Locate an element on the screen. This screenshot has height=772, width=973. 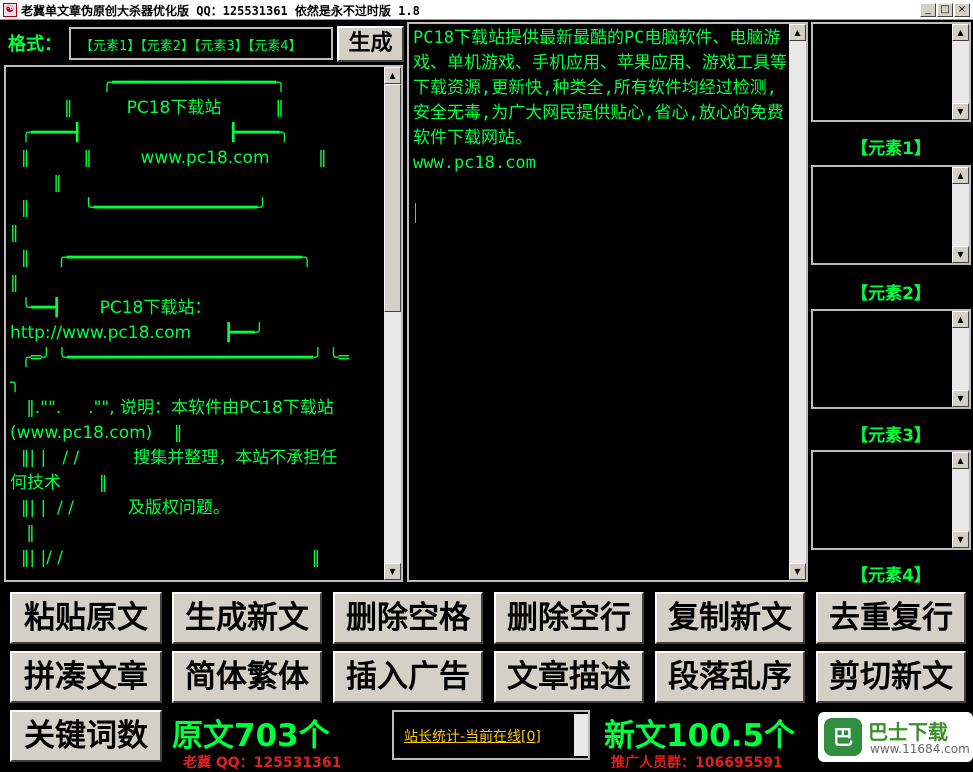
shuffle-paragraphs-button: 段落乱序 is located at coordinates (730, 677).